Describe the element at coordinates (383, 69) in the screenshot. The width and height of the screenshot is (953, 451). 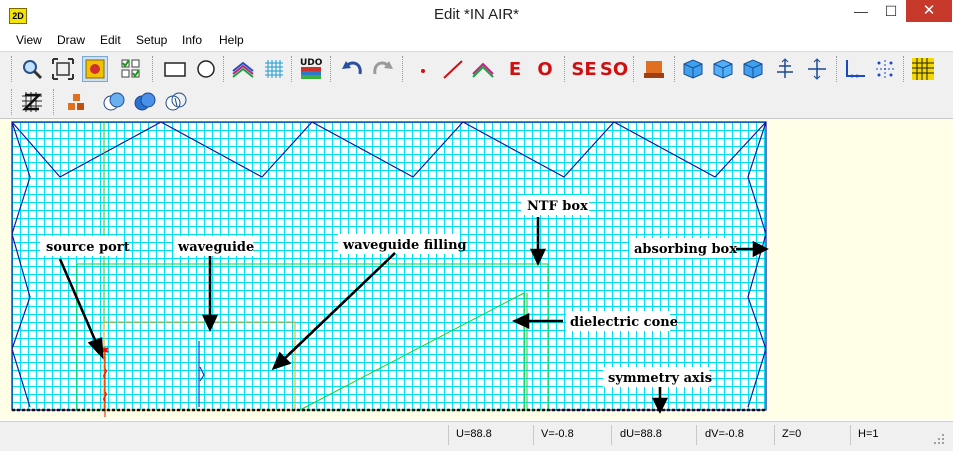
I see `redo-icon` at that location.